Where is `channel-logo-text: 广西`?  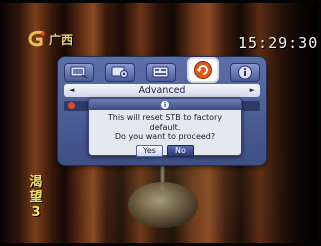 channel-logo-text: 广西 is located at coordinates (61, 39).